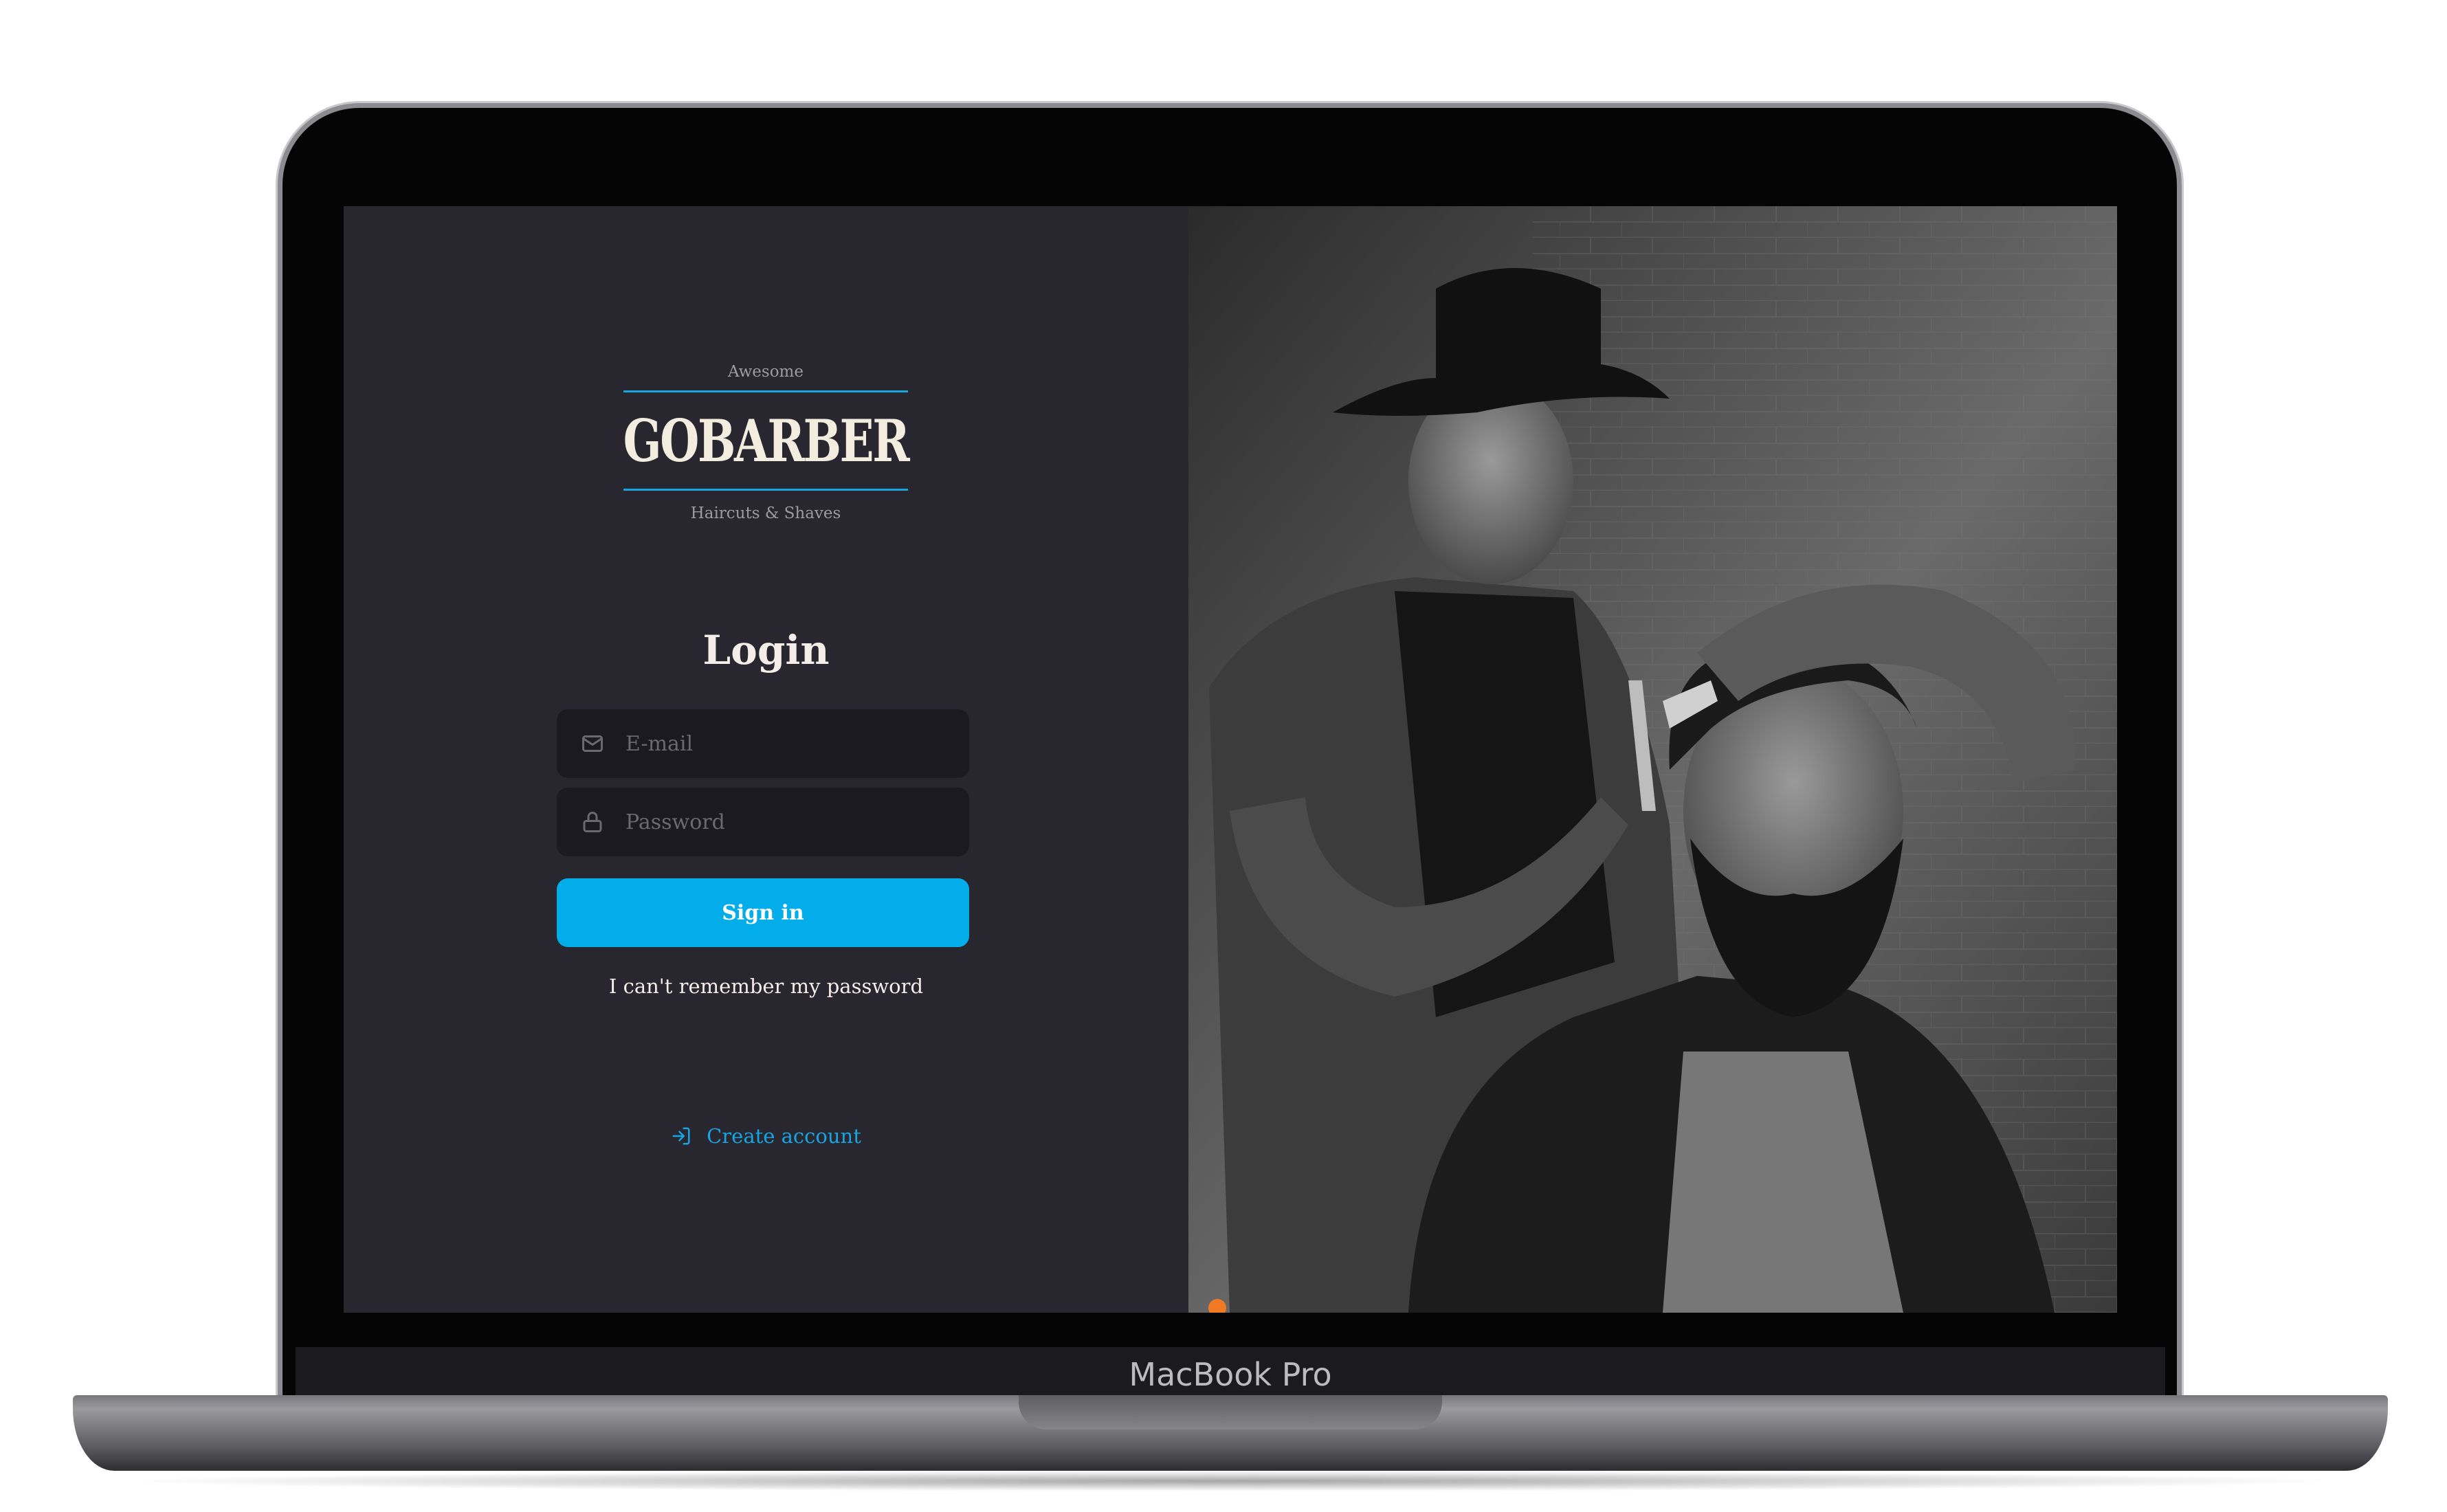 The height and width of the screenshot is (1512, 2447). Describe the element at coordinates (796, 822) in the screenshot. I see `password-input` at that location.